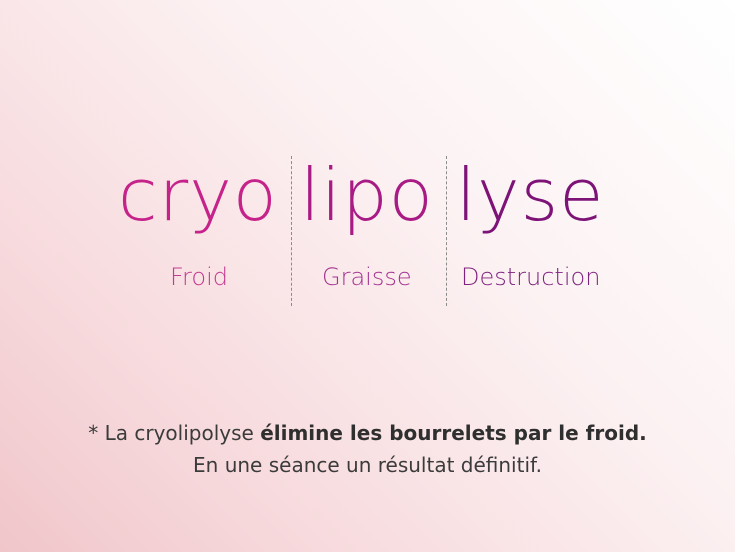 This screenshot has width=735, height=552. What do you see at coordinates (453, 433) in the screenshot?
I see `tagline-emphasis: élimine les bourrelets par le froid.` at bounding box center [453, 433].